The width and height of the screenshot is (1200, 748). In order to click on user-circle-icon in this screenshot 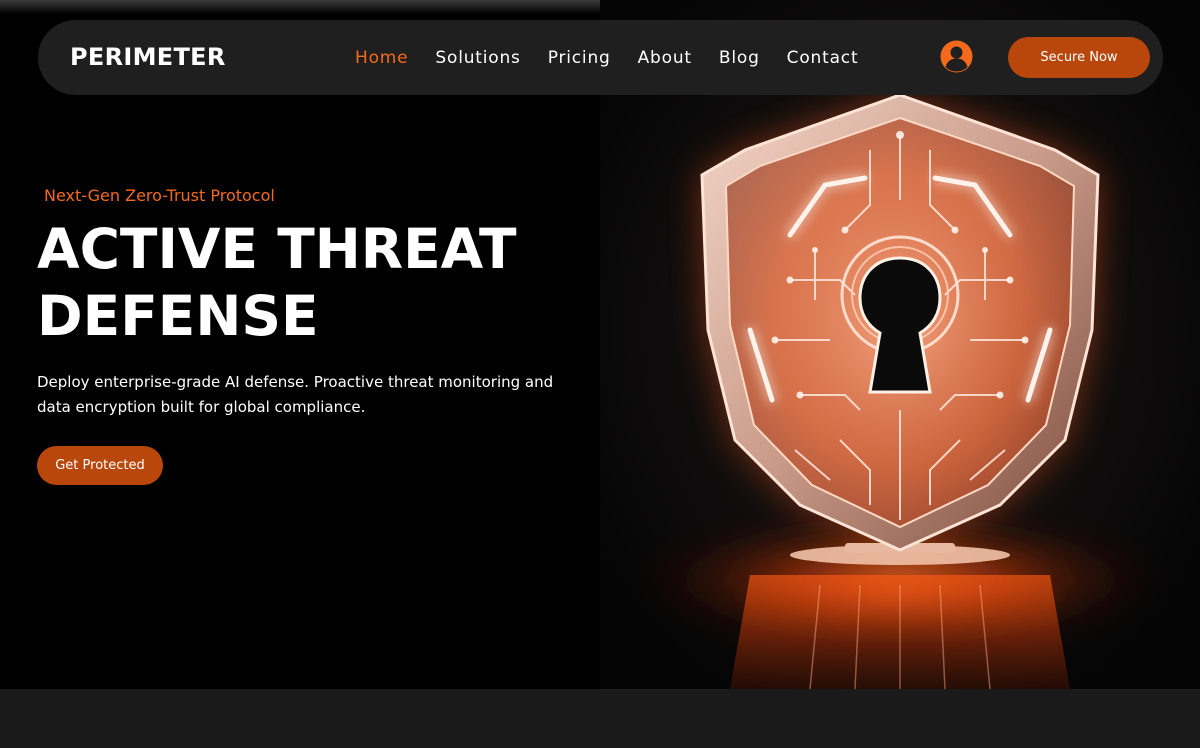, I will do `click(956, 56)`.